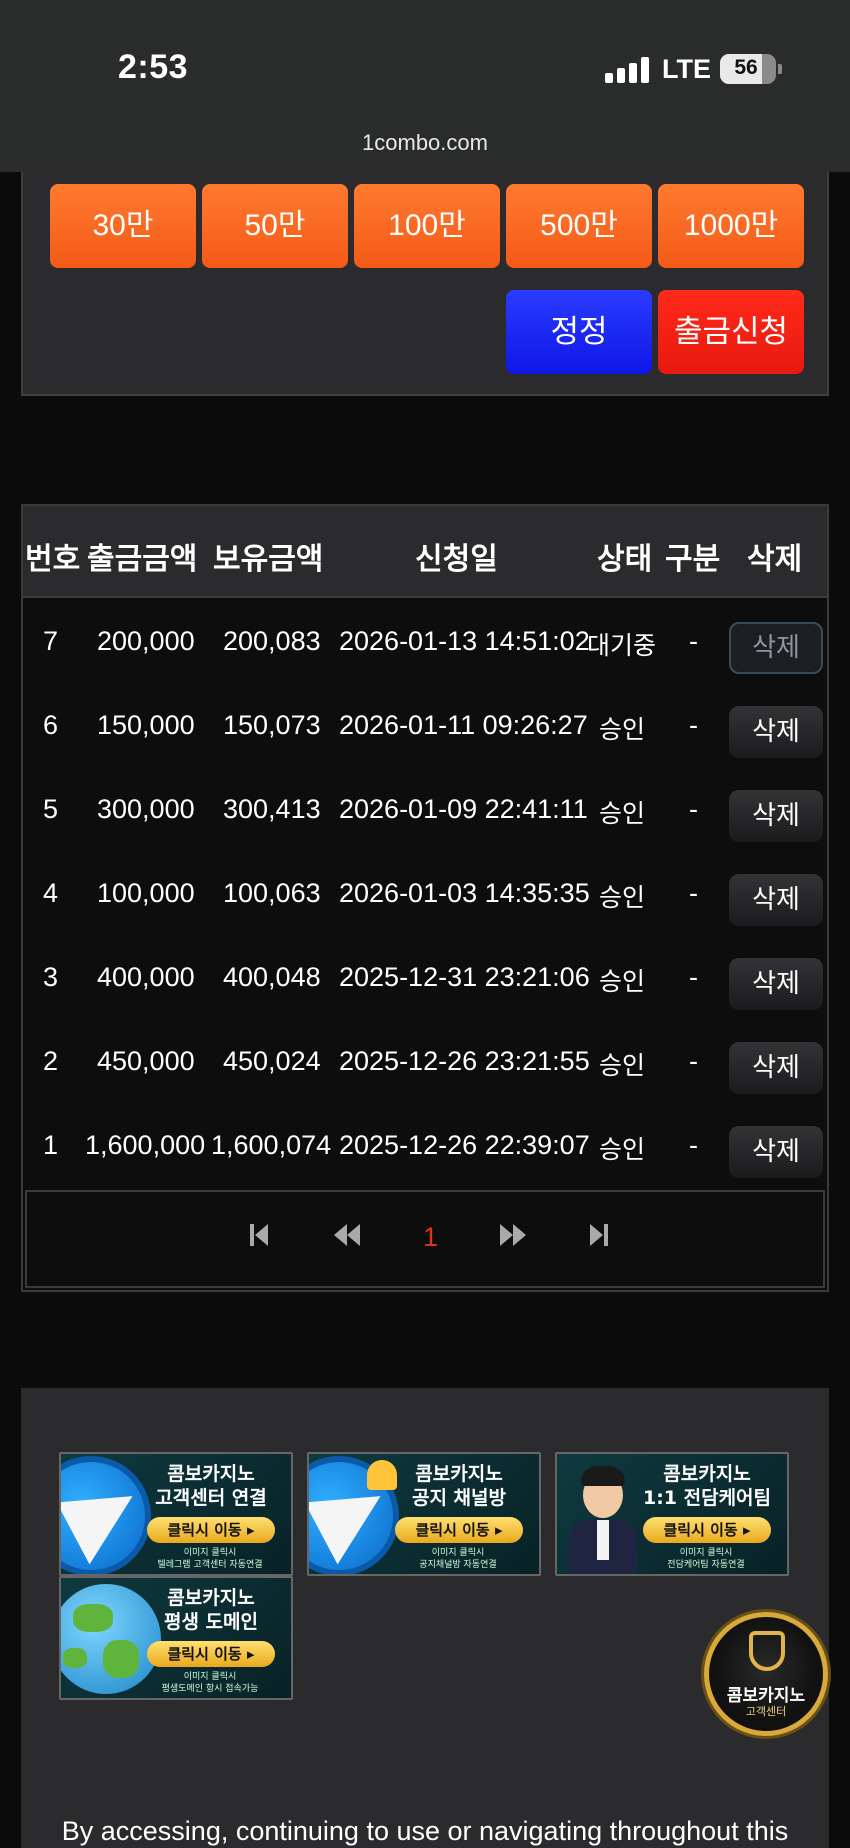  What do you see at coordinates (272, 641) in the screenshot?
I see `row-balance: 200,083` at bounding box center [272, 641].